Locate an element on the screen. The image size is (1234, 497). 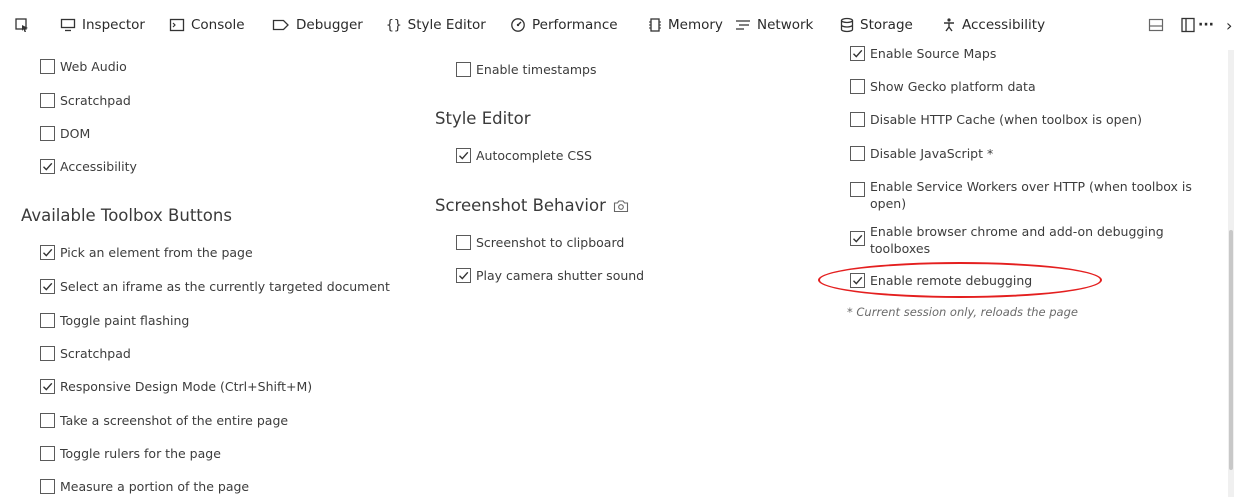
tab-memory: Memory is located at coordinates (685, 25).